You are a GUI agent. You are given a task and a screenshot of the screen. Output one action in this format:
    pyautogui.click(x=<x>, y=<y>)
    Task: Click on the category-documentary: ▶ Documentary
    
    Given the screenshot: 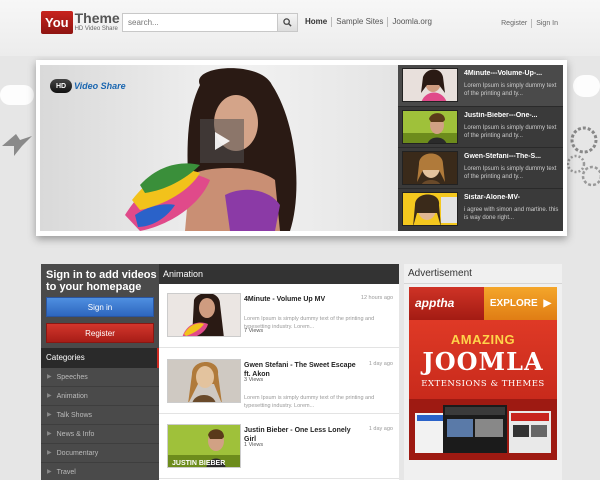 What is the action you would take?
    pyautogui.click(x=100, y=453)
    